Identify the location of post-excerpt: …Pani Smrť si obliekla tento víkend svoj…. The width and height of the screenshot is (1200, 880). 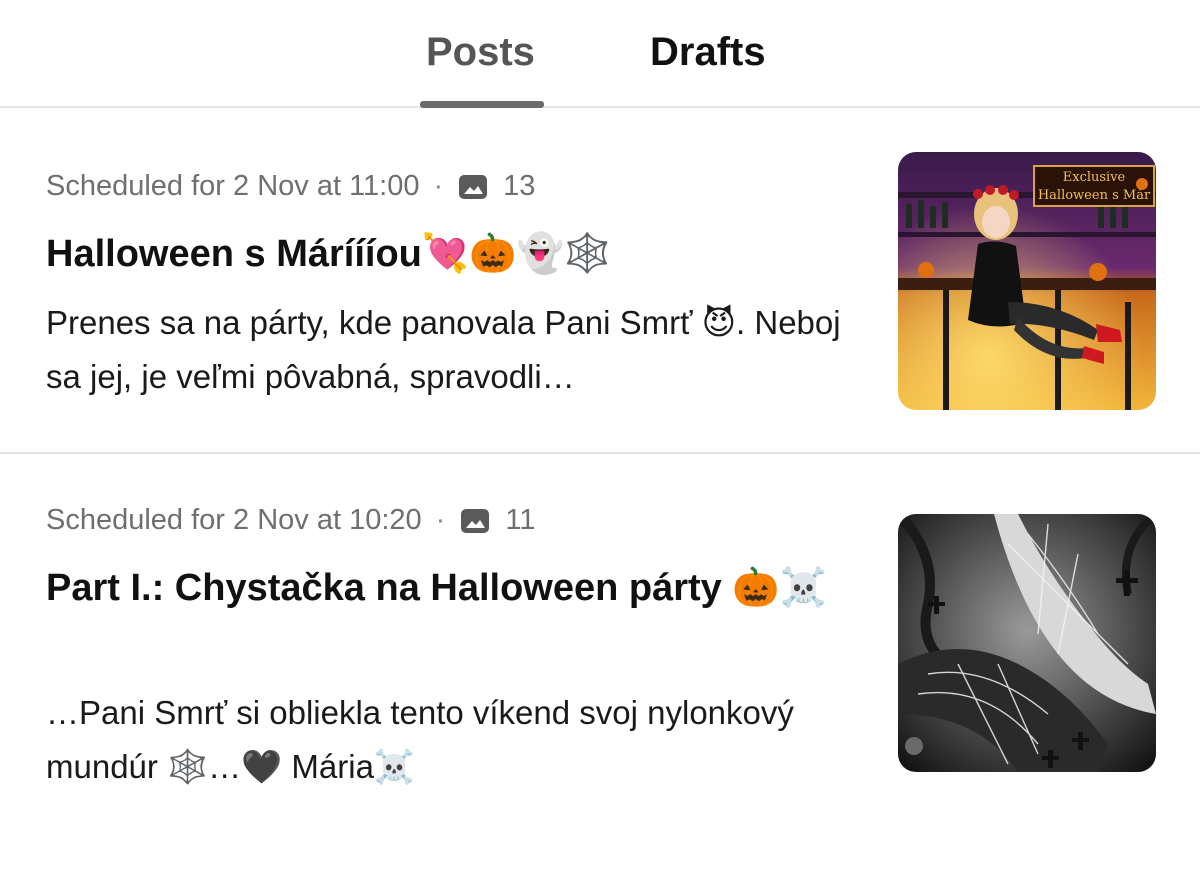
(420, 739).